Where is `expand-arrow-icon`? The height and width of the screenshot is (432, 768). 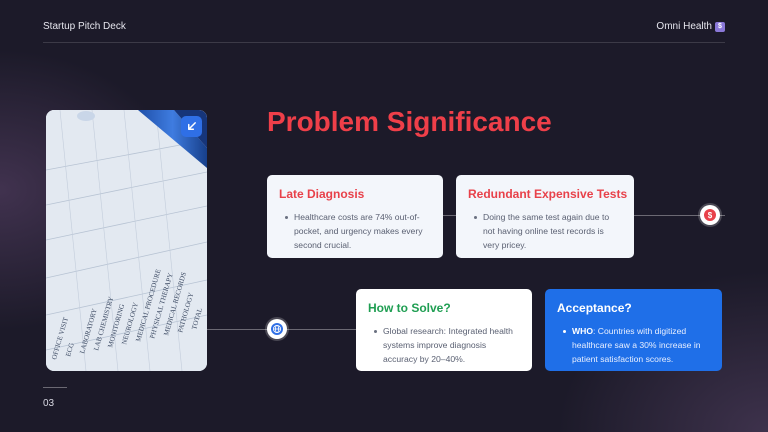
expand-arrow-icon is located at coordinates (192, 126).